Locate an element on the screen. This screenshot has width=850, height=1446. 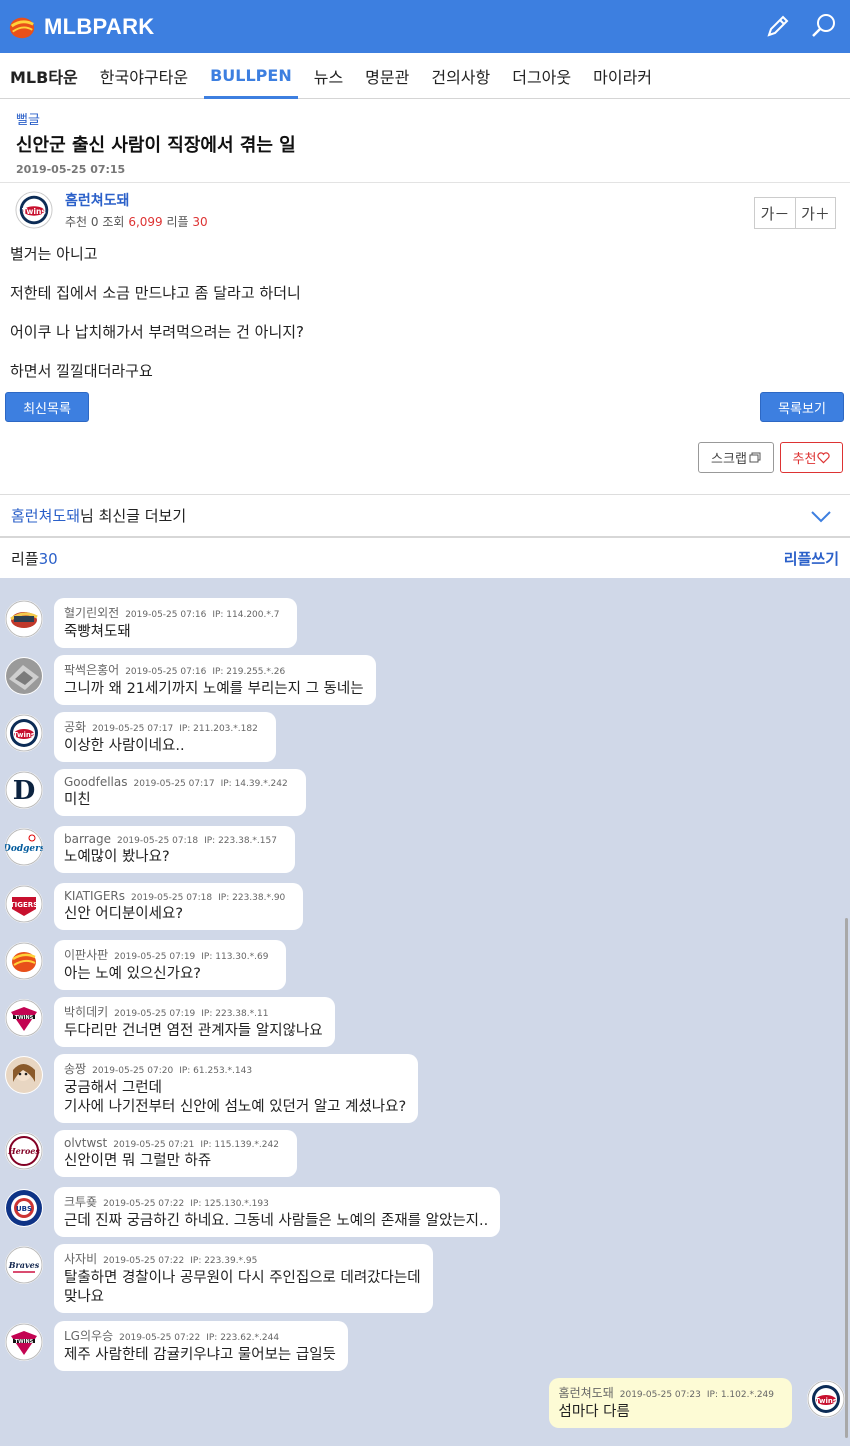
comment-nick: Goodfellas is located at coordinates (95, 782).